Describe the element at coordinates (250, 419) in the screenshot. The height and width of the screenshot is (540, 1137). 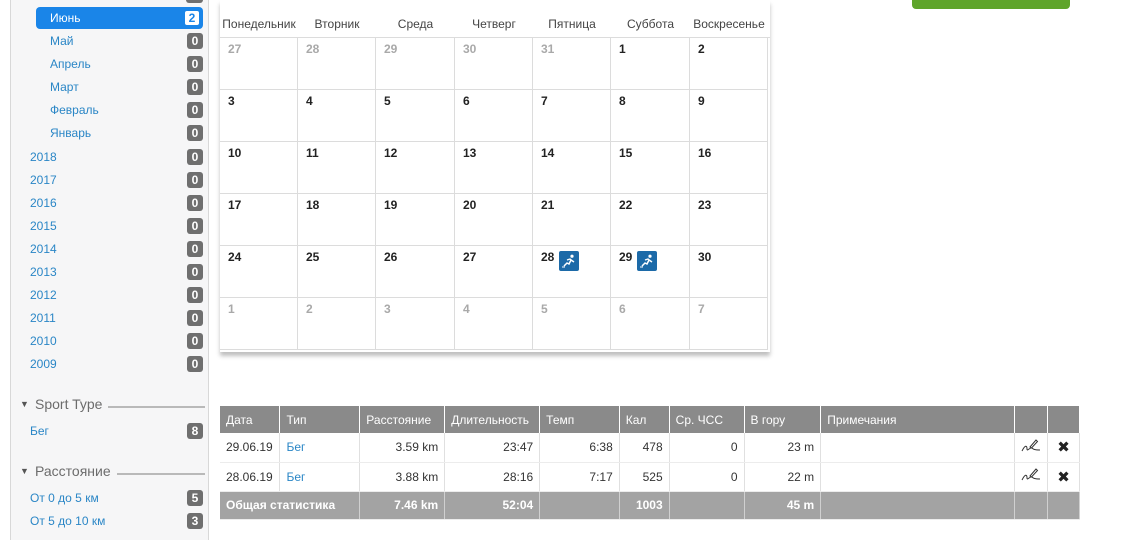
I see `column-header: Дата` at that location.